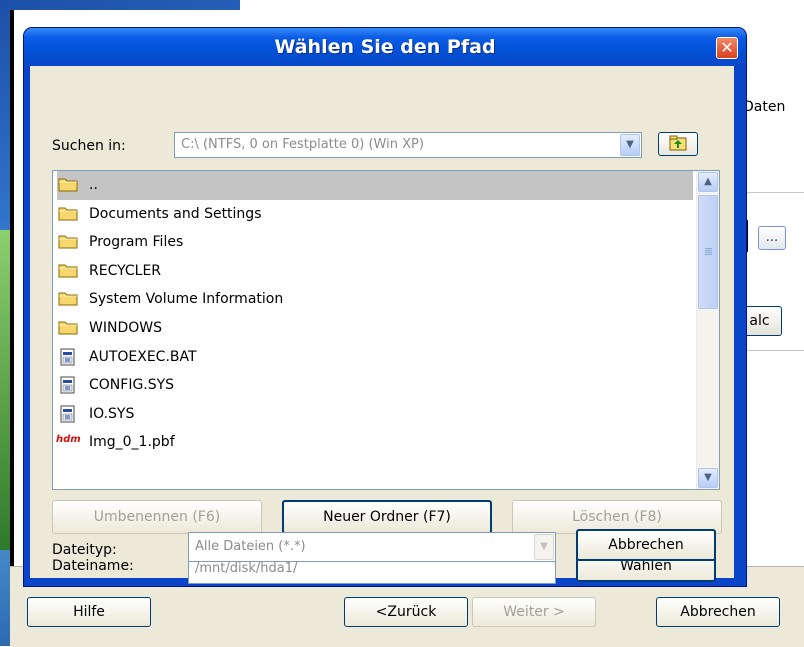  I want to click on image-file-icon-text: hdm, so click(68, 440).